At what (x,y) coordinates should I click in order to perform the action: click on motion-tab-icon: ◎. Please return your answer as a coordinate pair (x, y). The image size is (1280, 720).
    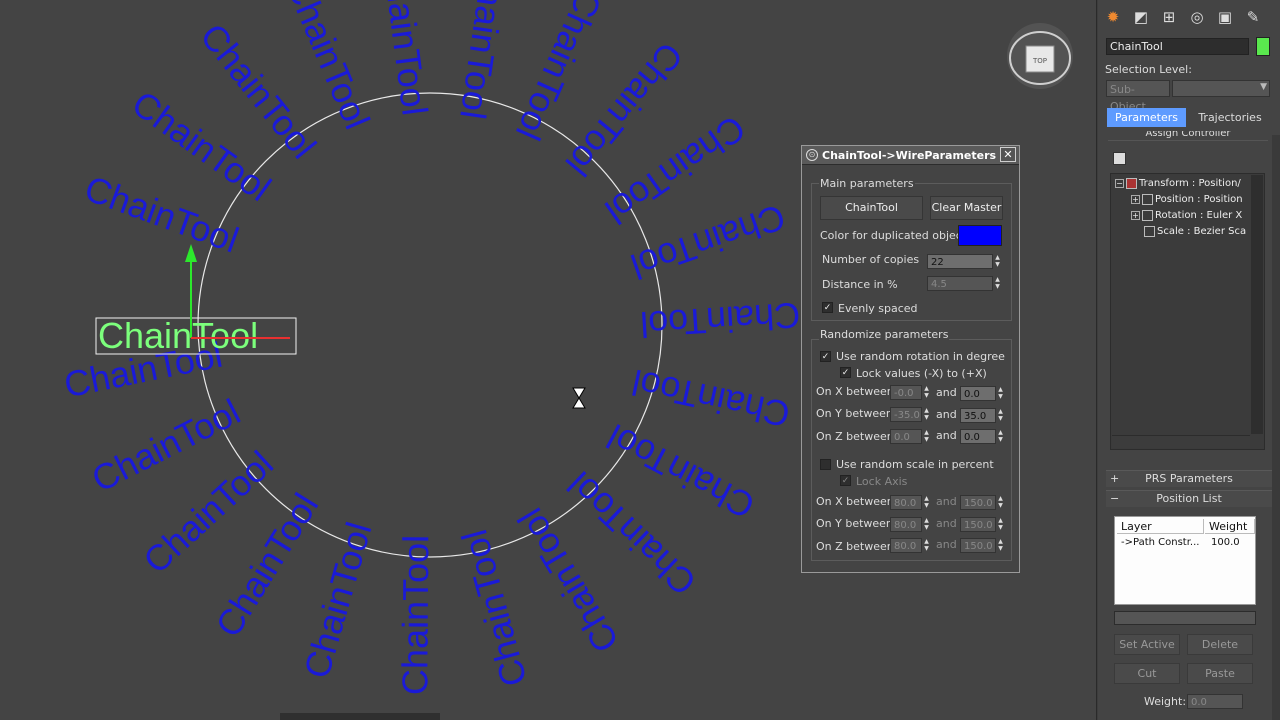
    Looking at the image, I should click on (1197, 17).